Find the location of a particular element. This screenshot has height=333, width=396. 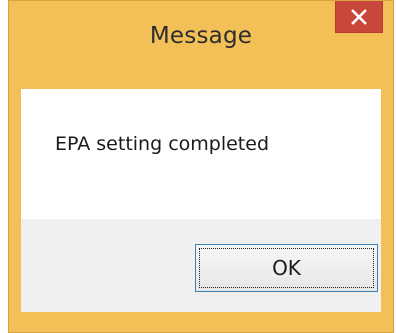

close-button is located at coordinates (359, 17).